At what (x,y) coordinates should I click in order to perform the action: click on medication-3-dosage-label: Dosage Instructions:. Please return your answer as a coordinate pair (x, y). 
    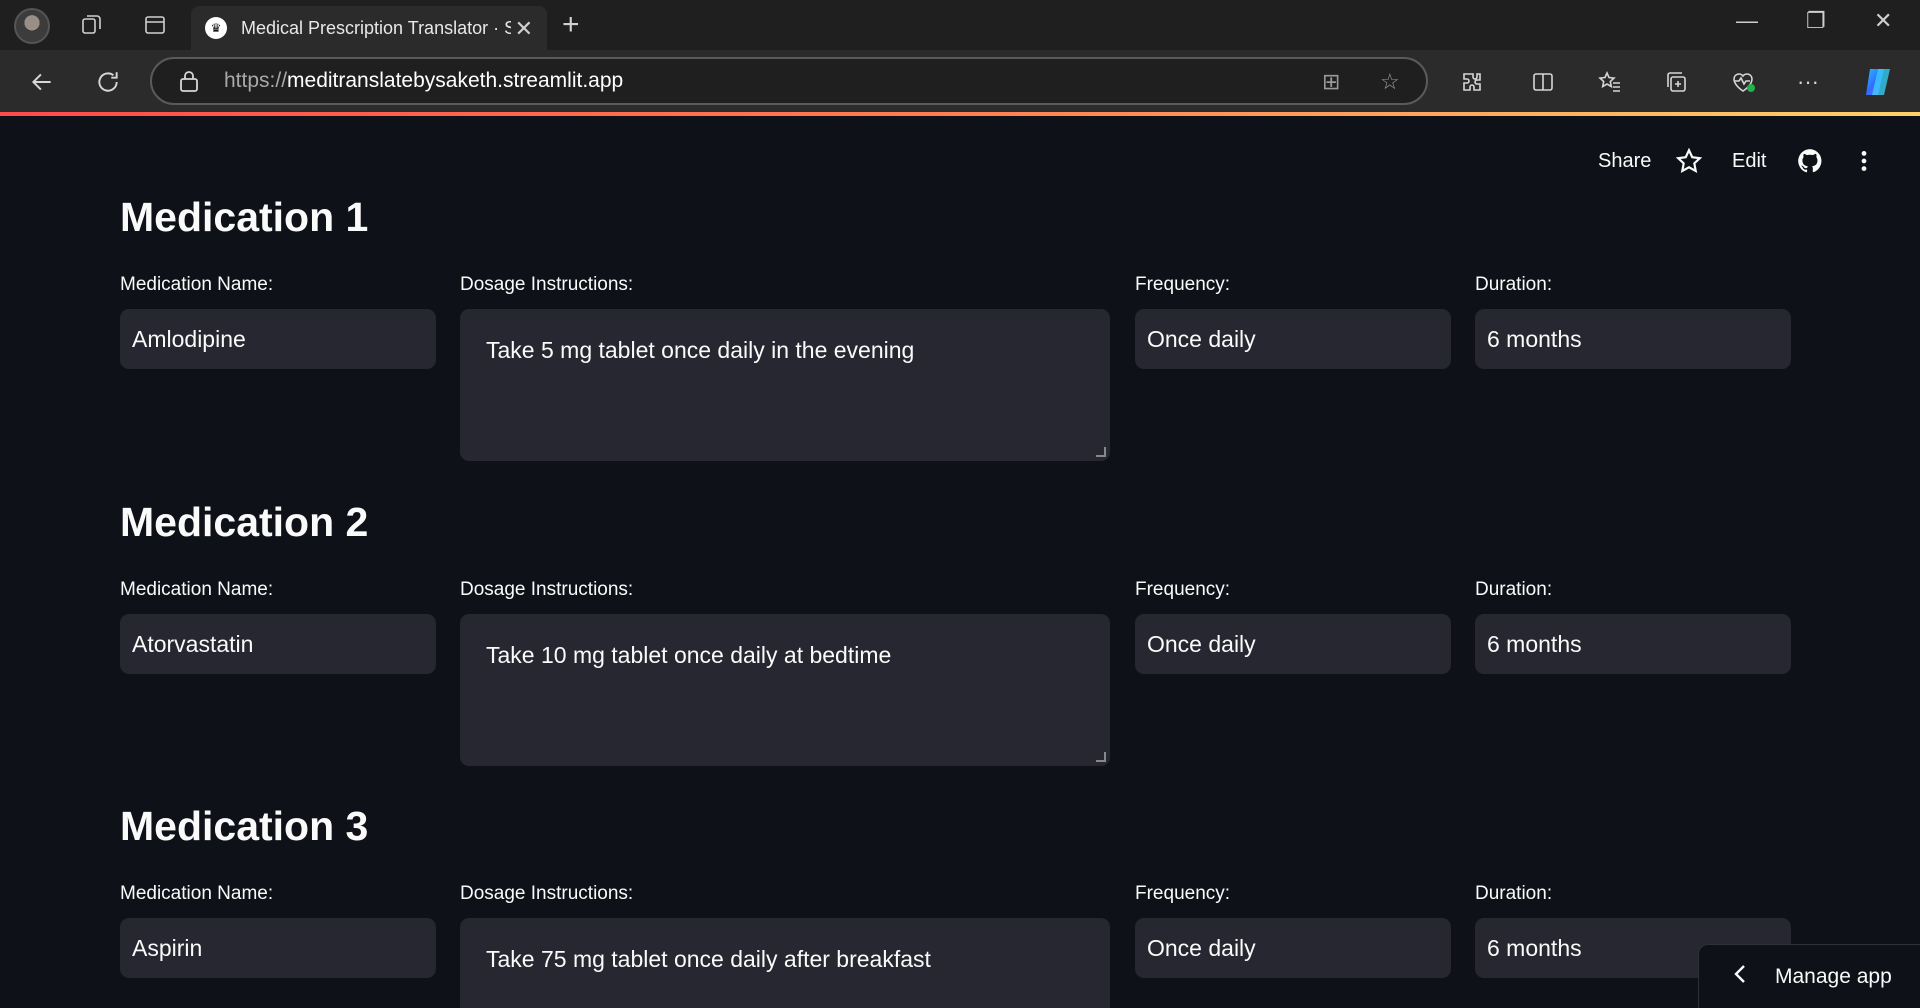
    Looking at the image, I should click on (547, 893).